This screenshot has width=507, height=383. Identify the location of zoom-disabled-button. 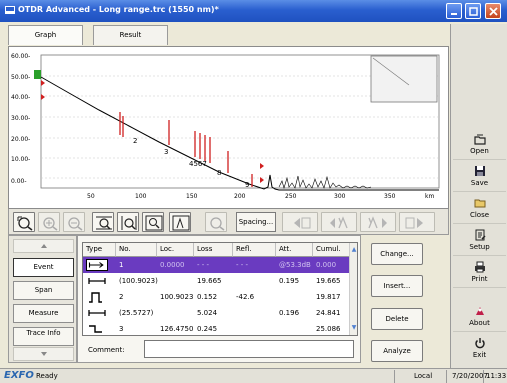
(216, 222).